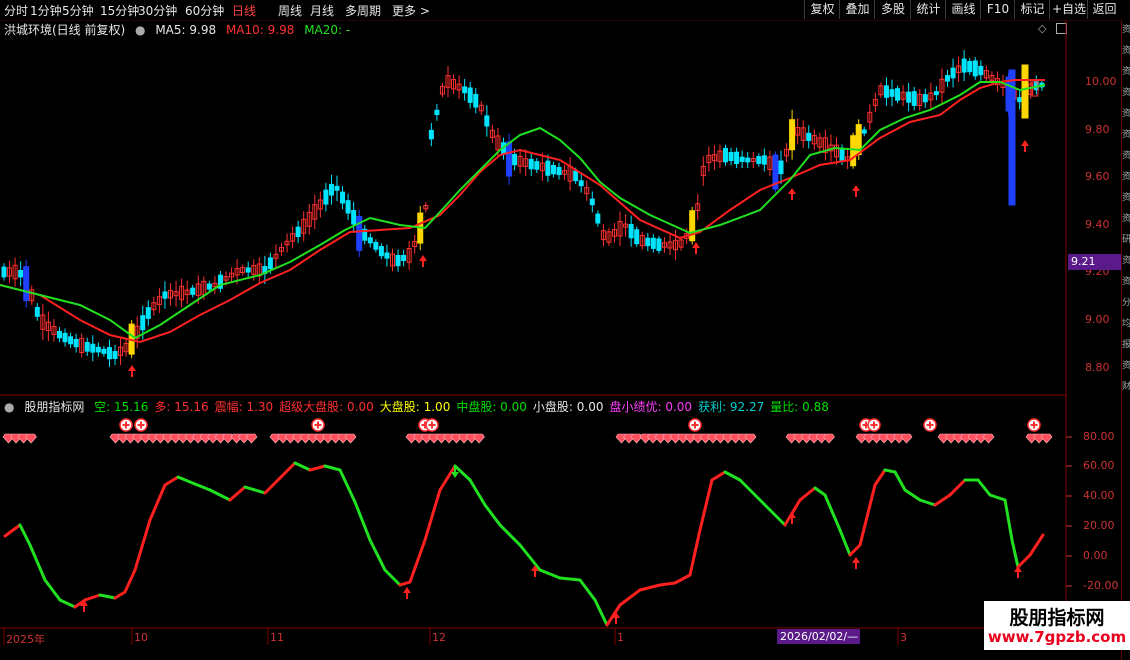 The width and height of the screenshot is (1130, 660). What do you see at coordinates (651, 407) in the screenshot?
I see `indicator-value-7: 盘小绩优: 0.00` at bounding box center [651, 407].